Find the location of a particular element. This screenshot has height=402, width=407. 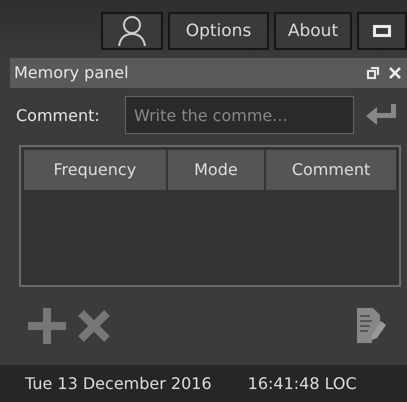

delete-icon is located at coordinates (94, 326).